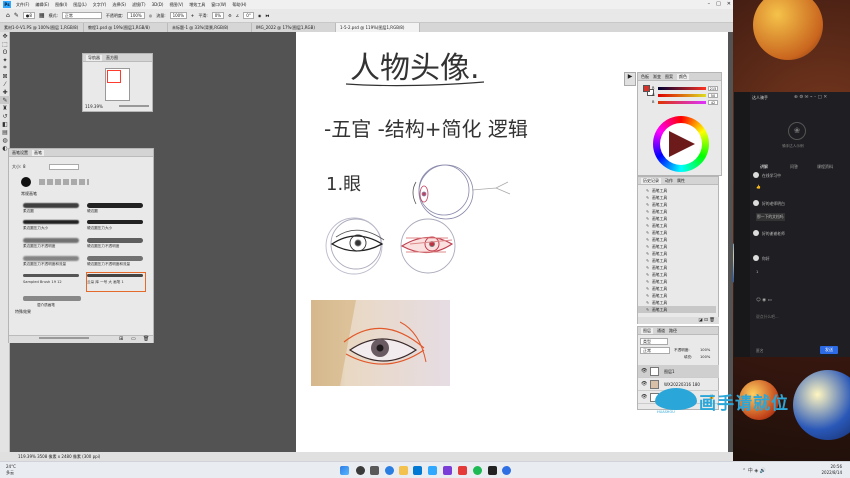  What do you see at coordinates (114, 76) in the screenshot?
I see `navigator-view-box` at bounding box center [114, 76].